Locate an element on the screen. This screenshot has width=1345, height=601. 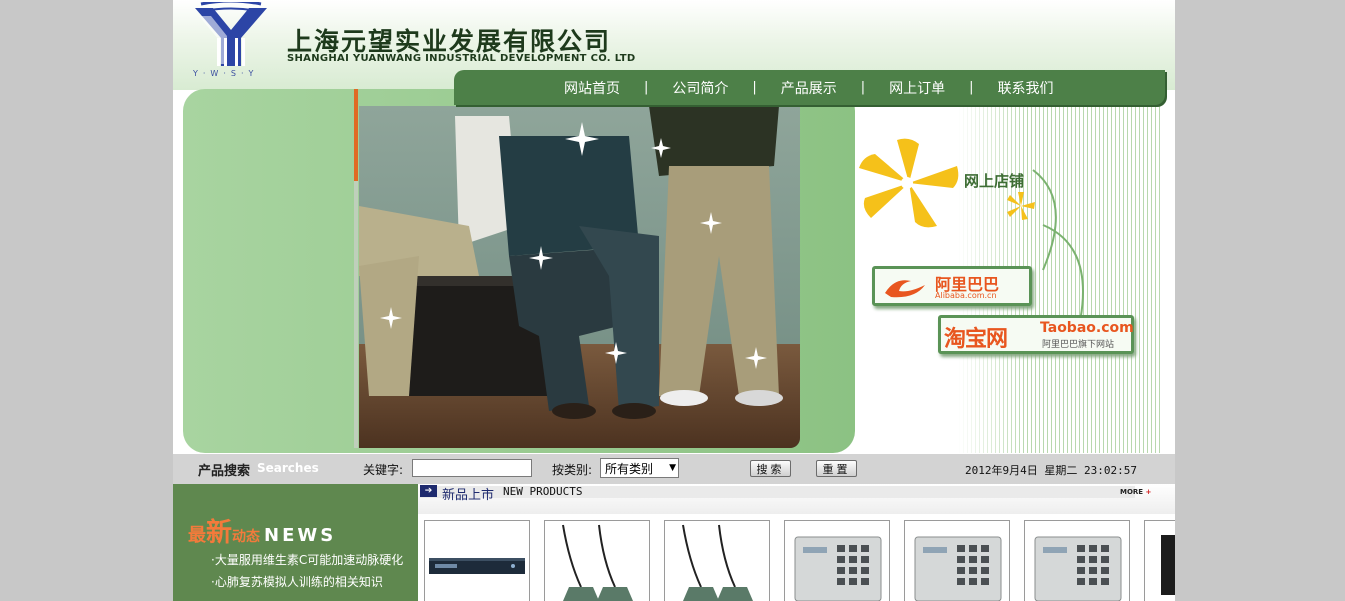
chevron-down-icon: ▼ is located at coordinates (672, 468).